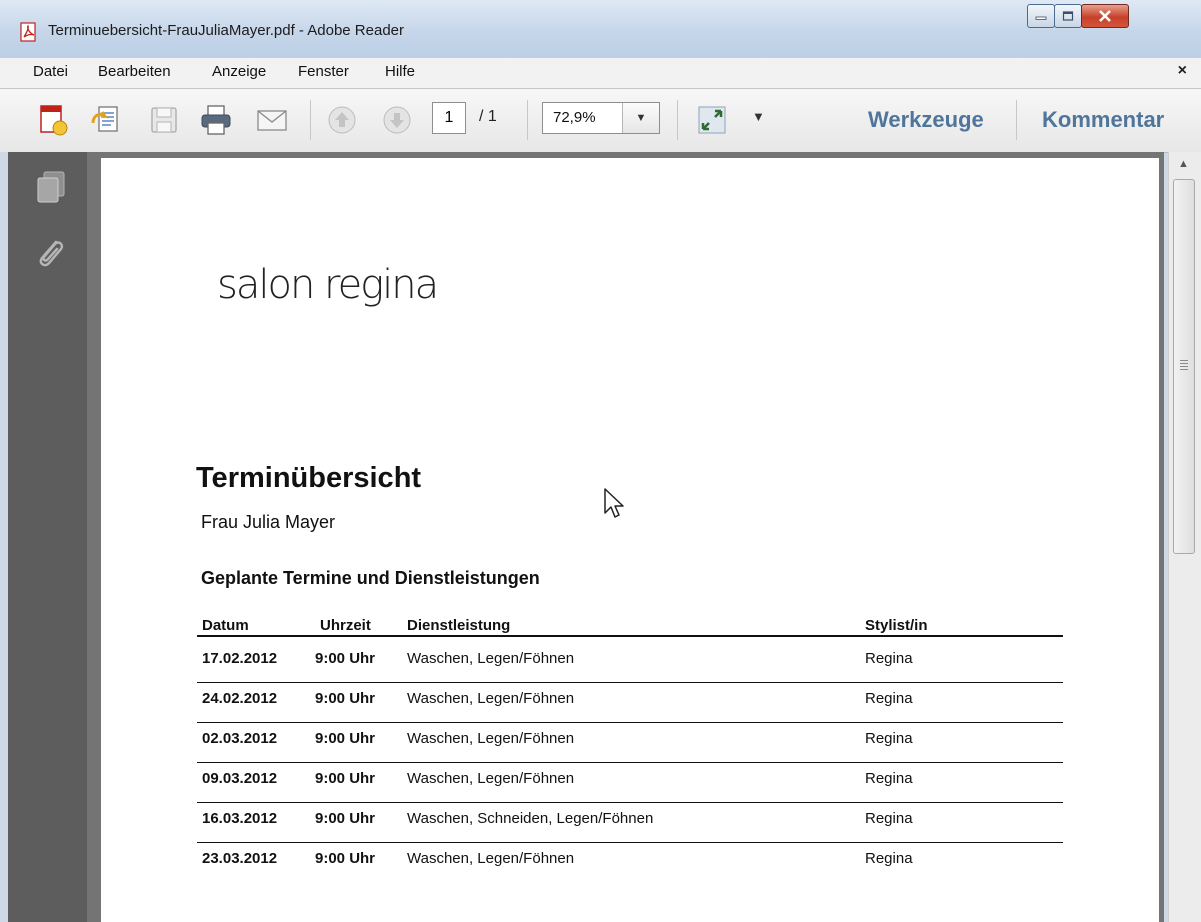 Image resolution: width=1201 pixels, height=922 pixels. I want to click on page-thumbnails-icon, so click(50, 186).